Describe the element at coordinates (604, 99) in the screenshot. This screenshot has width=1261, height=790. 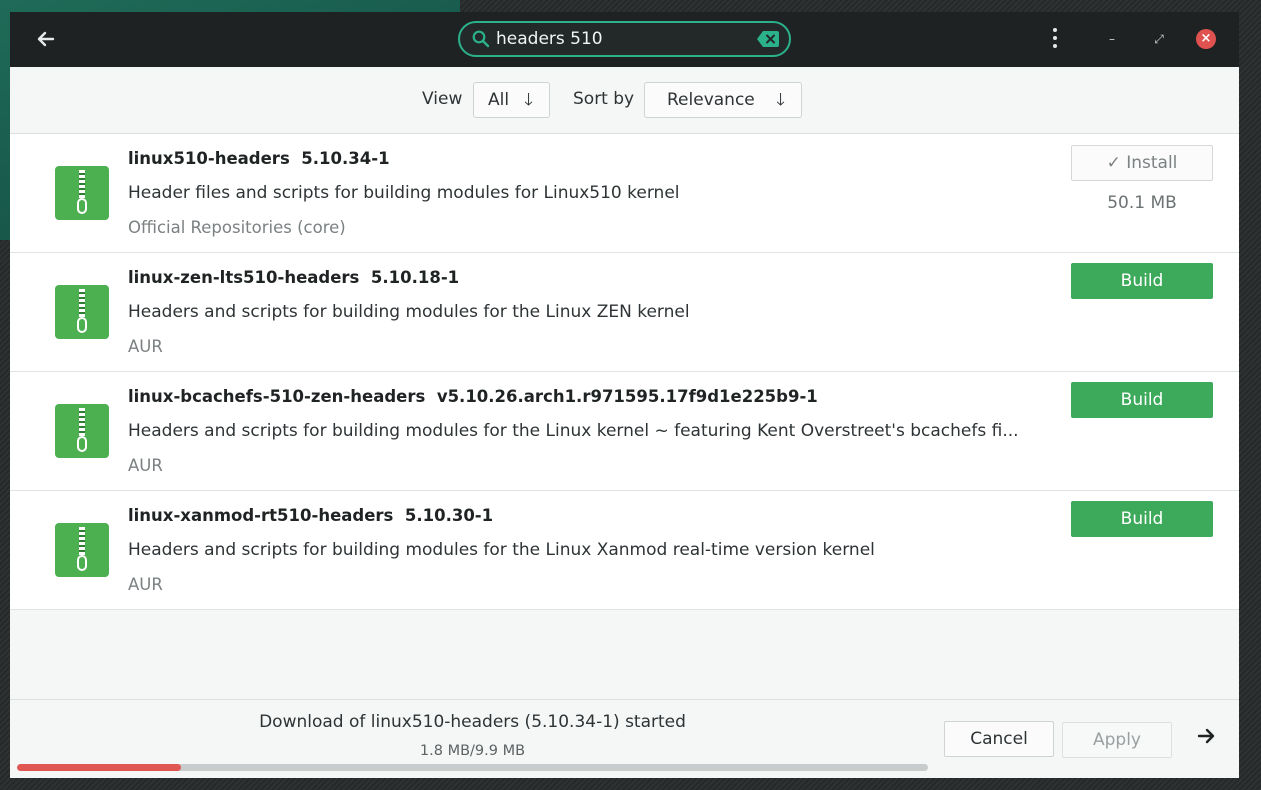
I see `sort-label: Sort by` at that location.